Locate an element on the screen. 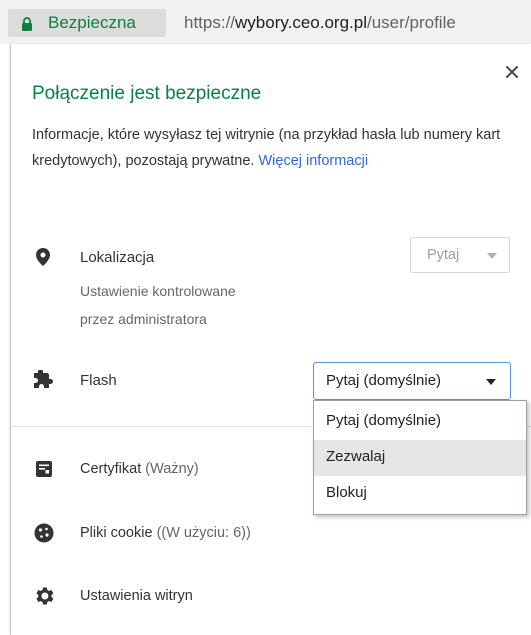 The width and height of the screenshot is (531, 635). site-settings-link: Ustawienia witryn is located at coordinates (136, 596).